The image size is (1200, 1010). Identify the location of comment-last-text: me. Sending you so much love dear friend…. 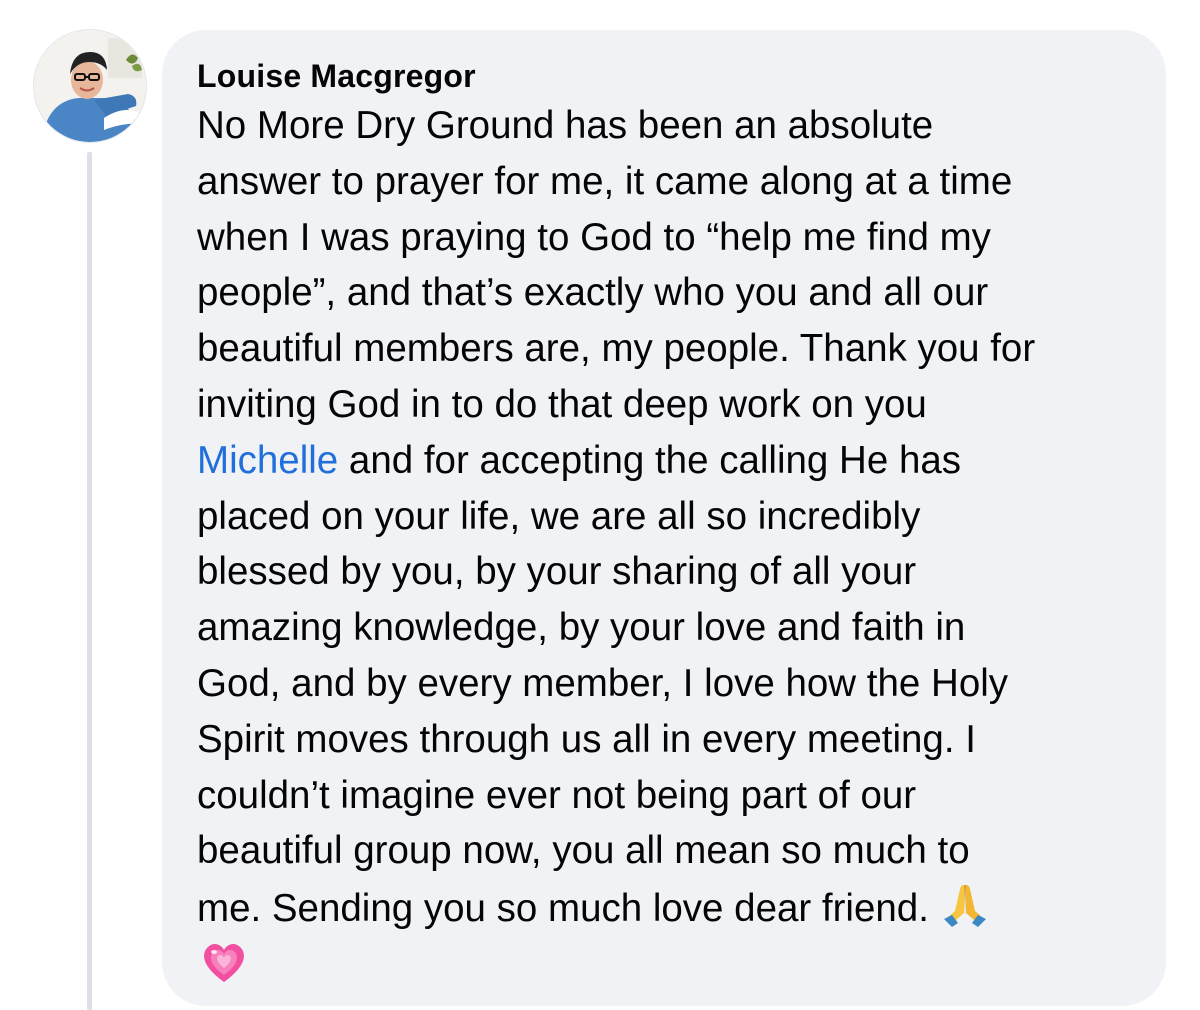
(563, 909).